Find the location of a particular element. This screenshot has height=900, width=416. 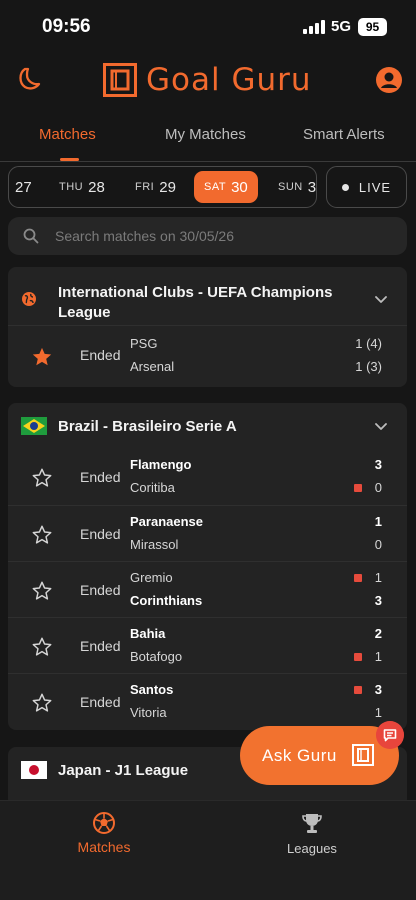

date-31: SUN 31 is located at coordinates (297, 187).